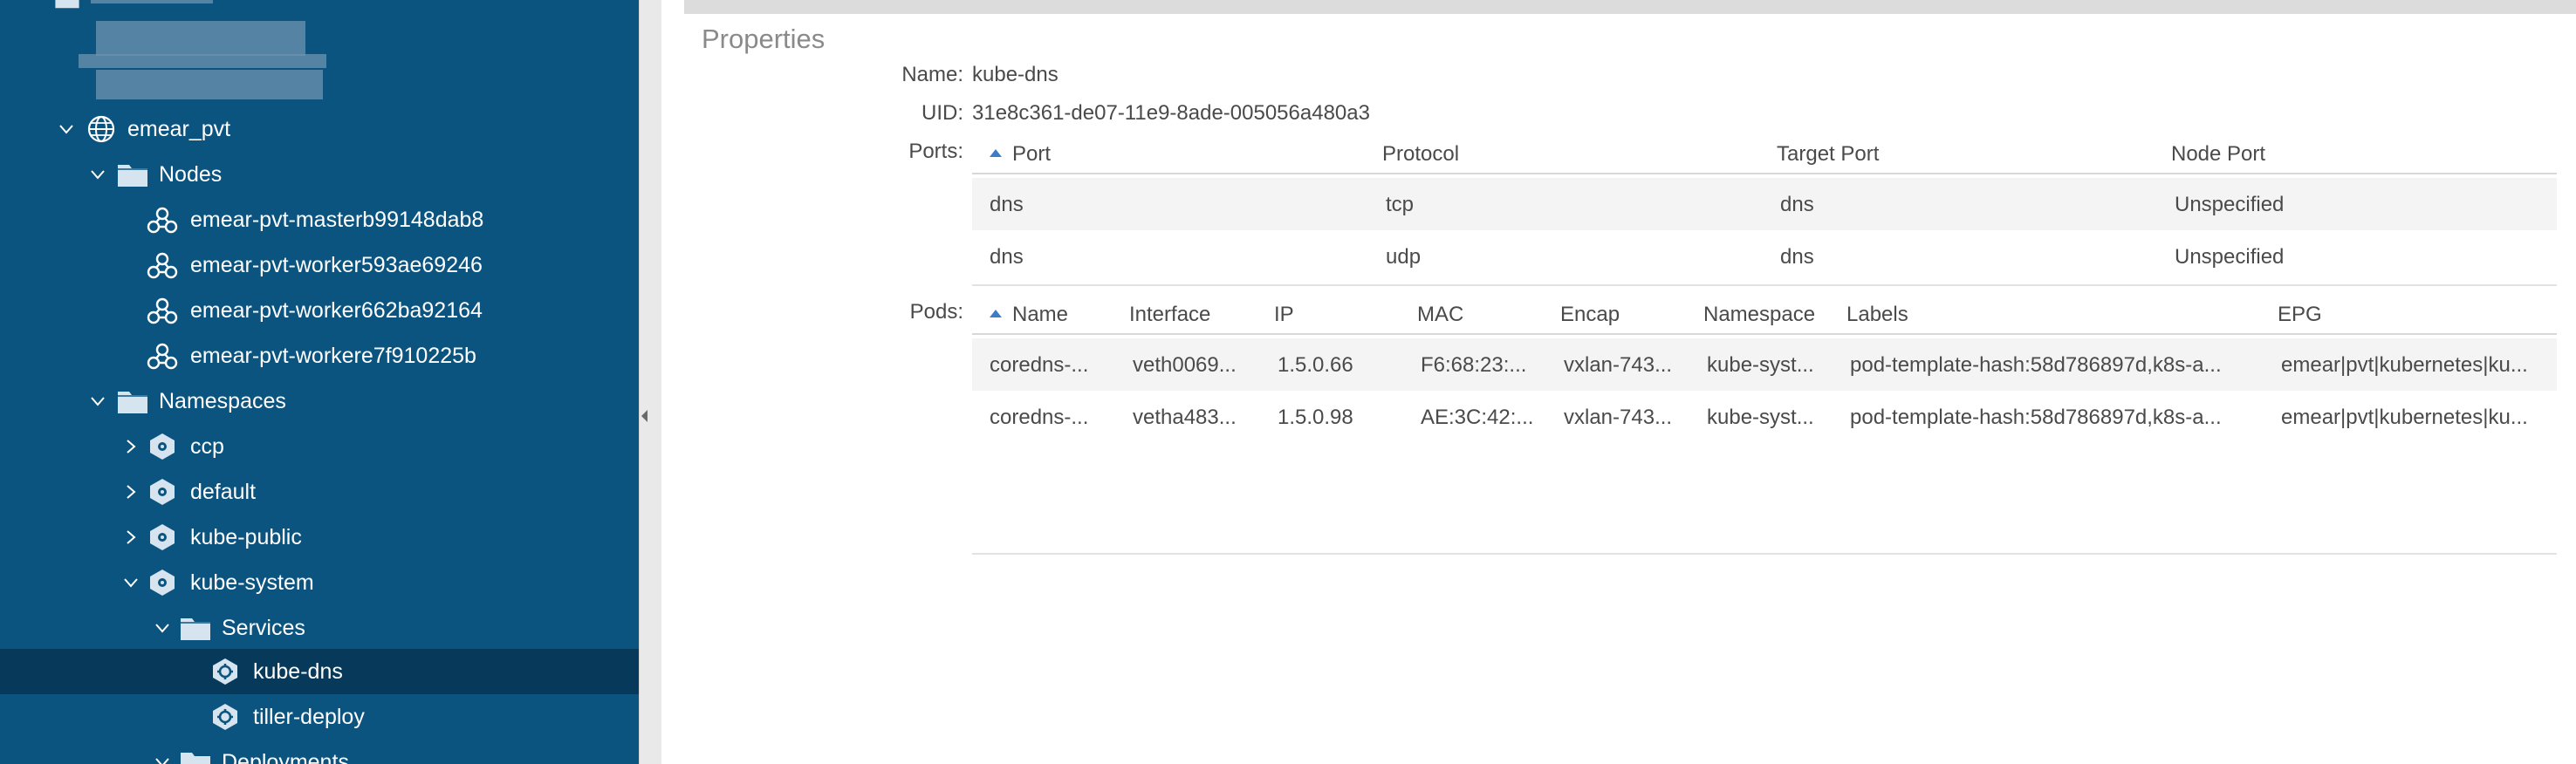 The width and height of the screenshot is (2576, 764). Describe the element at coordinates (319, 582) in the screenshot. I see `tree-item-namespace: kube-system` at that location.